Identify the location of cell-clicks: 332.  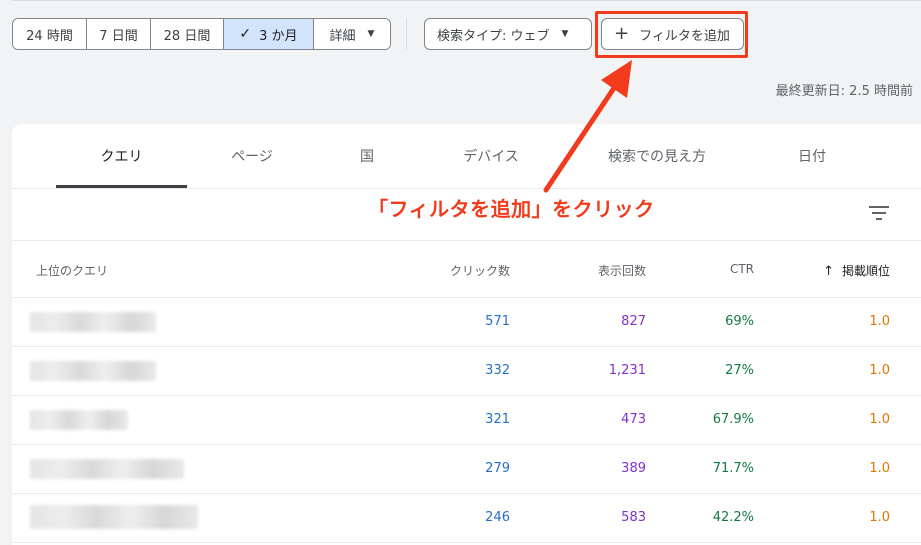
(497, 370).